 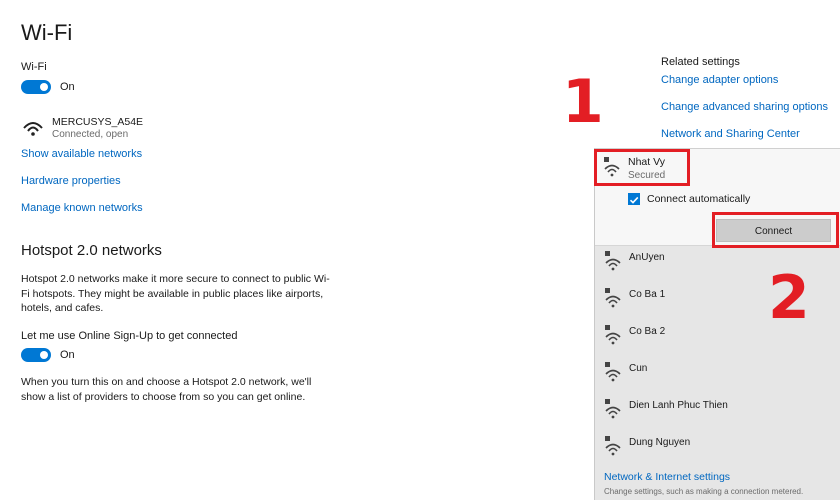 I want to click on sharing-options-link: Change advanced sharing options, so click(x=744, y=107).